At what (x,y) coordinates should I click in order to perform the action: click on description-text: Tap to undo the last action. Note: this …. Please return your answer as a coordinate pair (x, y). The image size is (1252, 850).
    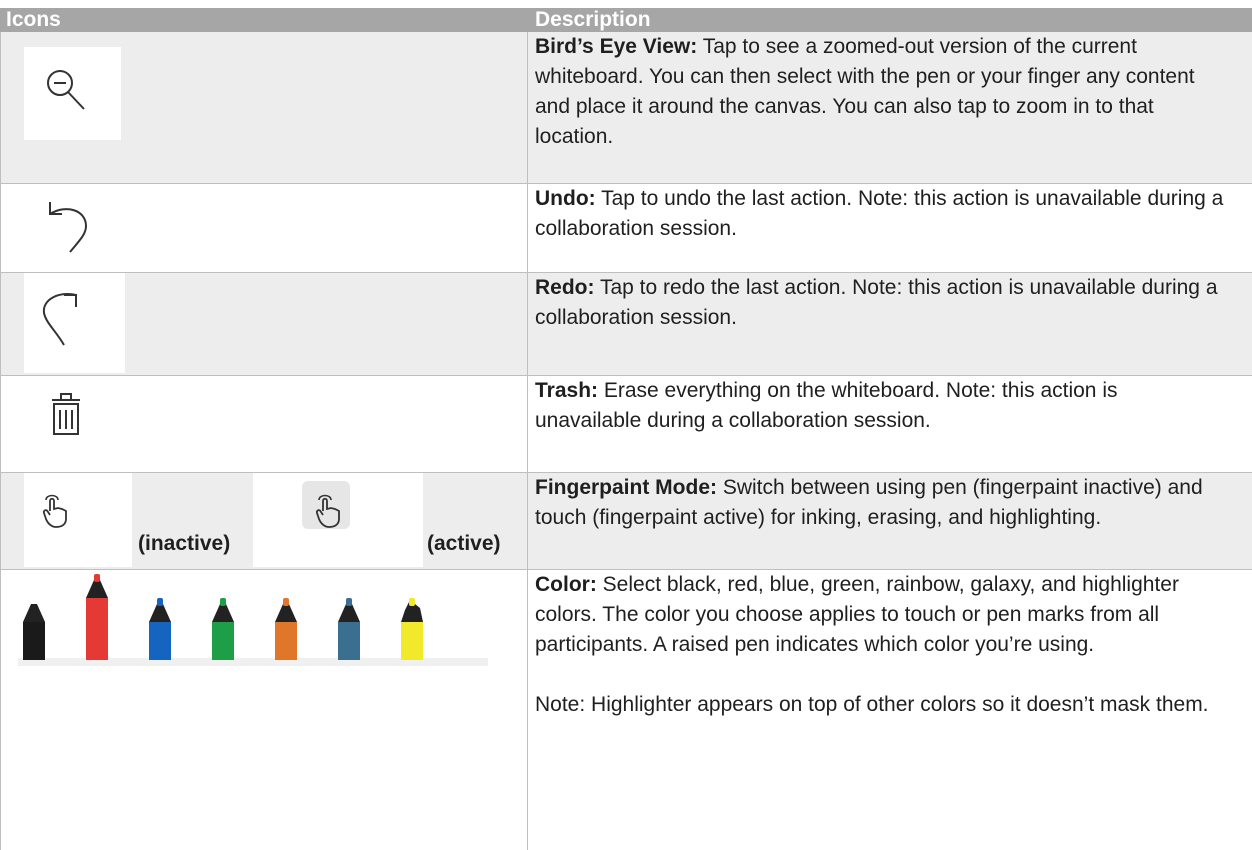
    Looking at the image, I should click on (879, 213).